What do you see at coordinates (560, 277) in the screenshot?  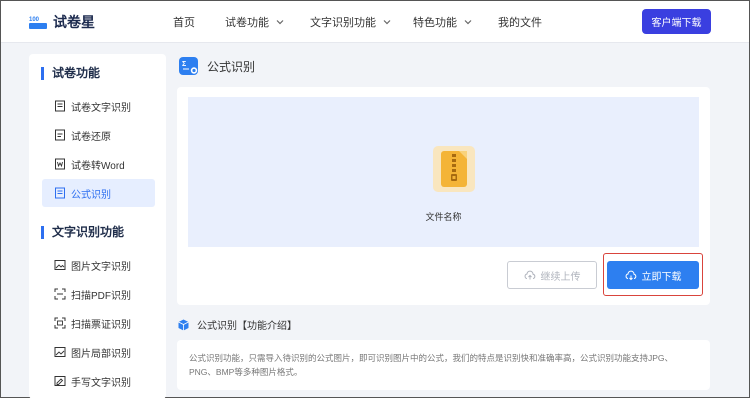 I see `continue-upload-label: 继续上传` at bounding box center [560, 277].